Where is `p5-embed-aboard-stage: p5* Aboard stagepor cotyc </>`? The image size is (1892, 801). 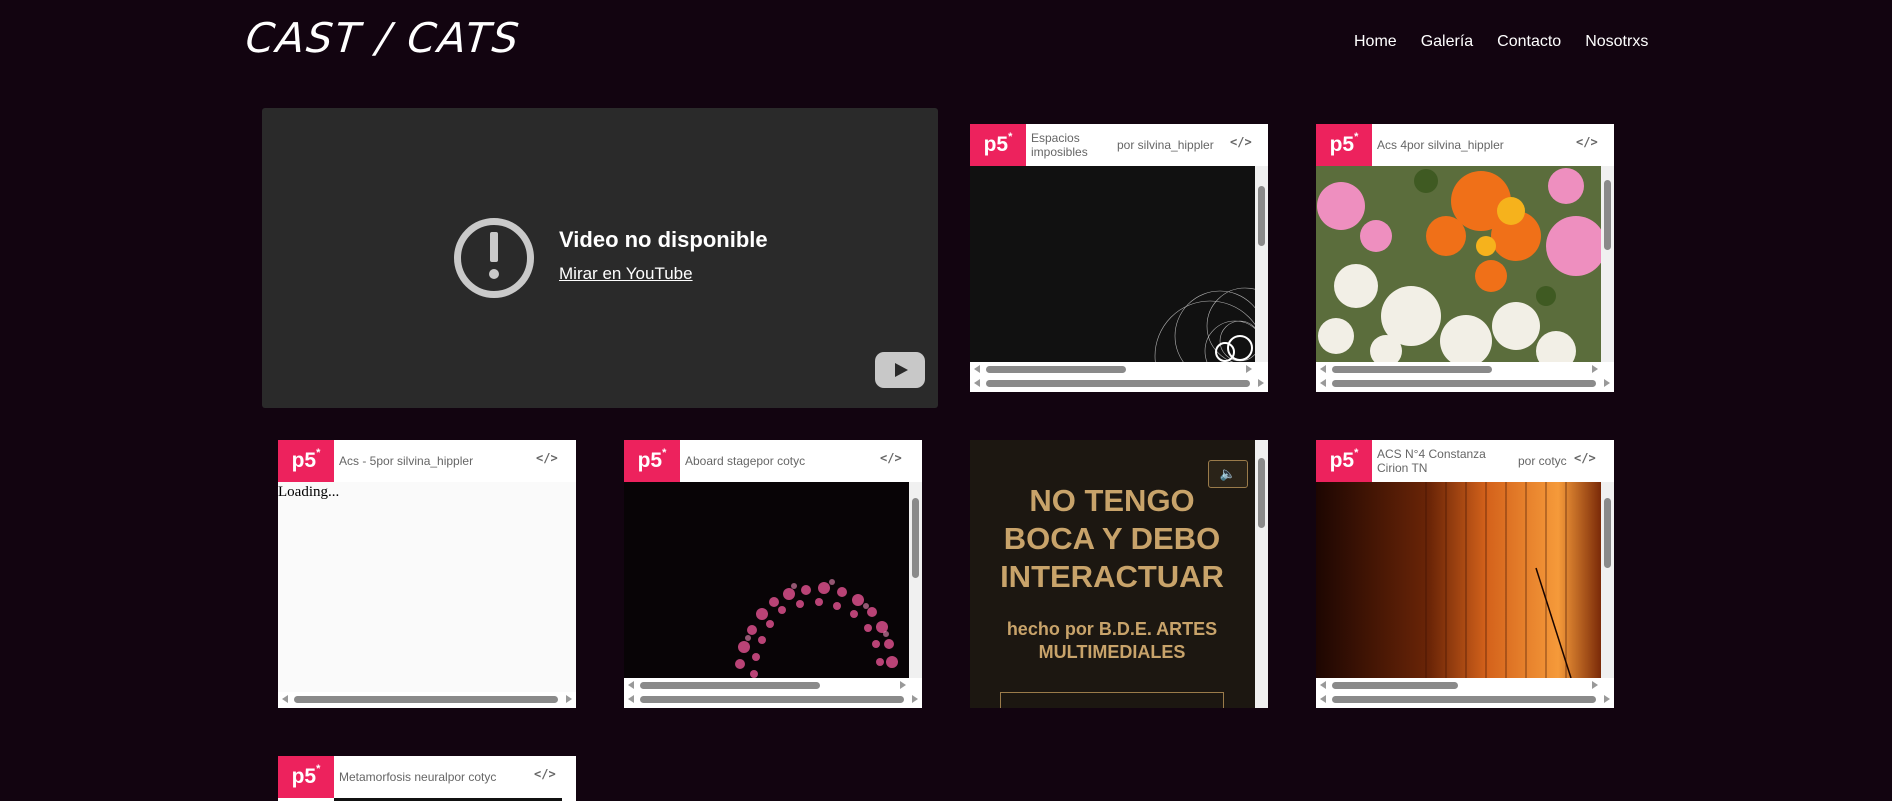 p5-embed-aboard-stage: p5* Aboard stagepor cotyc </> is located at coordinates (773, 574).